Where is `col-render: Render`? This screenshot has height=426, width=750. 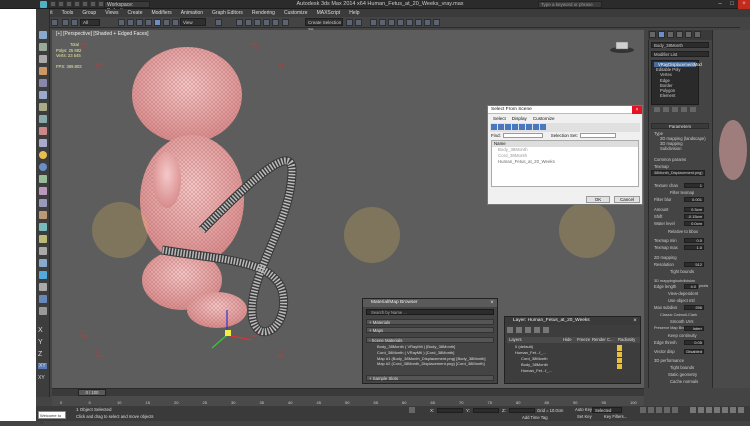
col-render: Render is located at coordinates (599, 340).